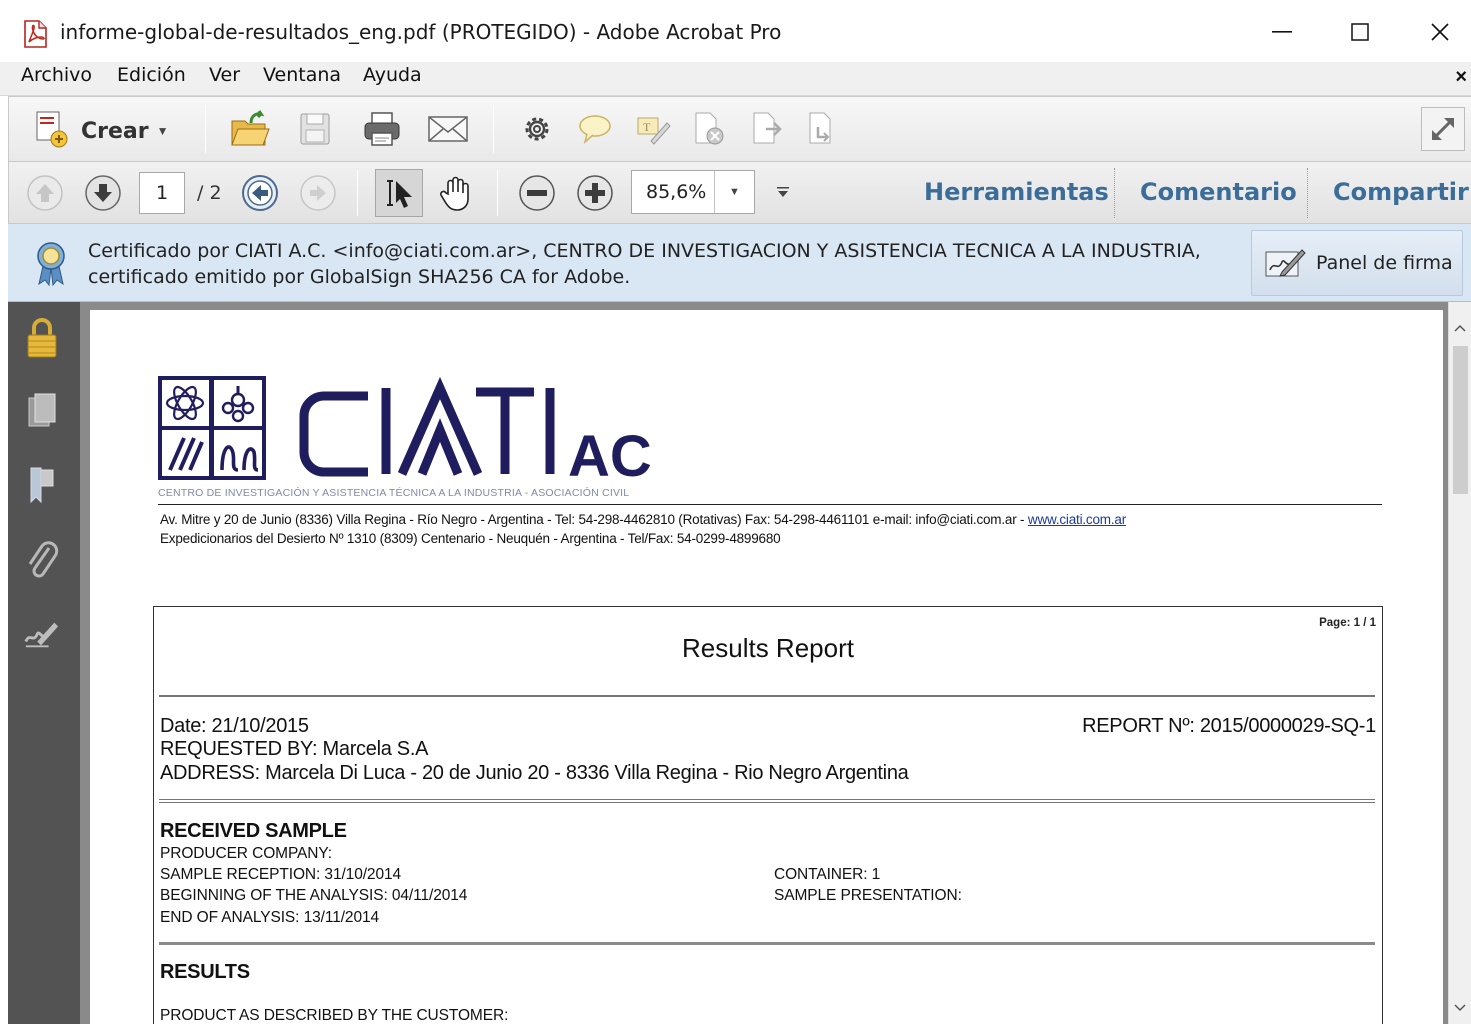  I want to click on create-pdf-icon, so click(51, 131).